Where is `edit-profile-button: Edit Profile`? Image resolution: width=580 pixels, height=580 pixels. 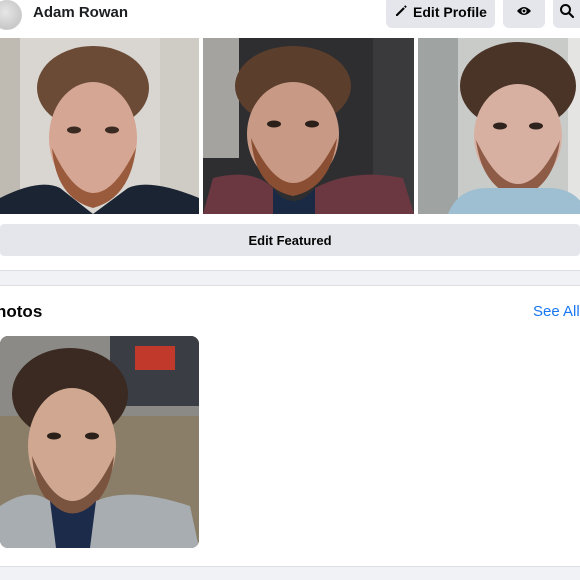 edit-profile-button: Edit Profile is located at coordinates (440, 14).